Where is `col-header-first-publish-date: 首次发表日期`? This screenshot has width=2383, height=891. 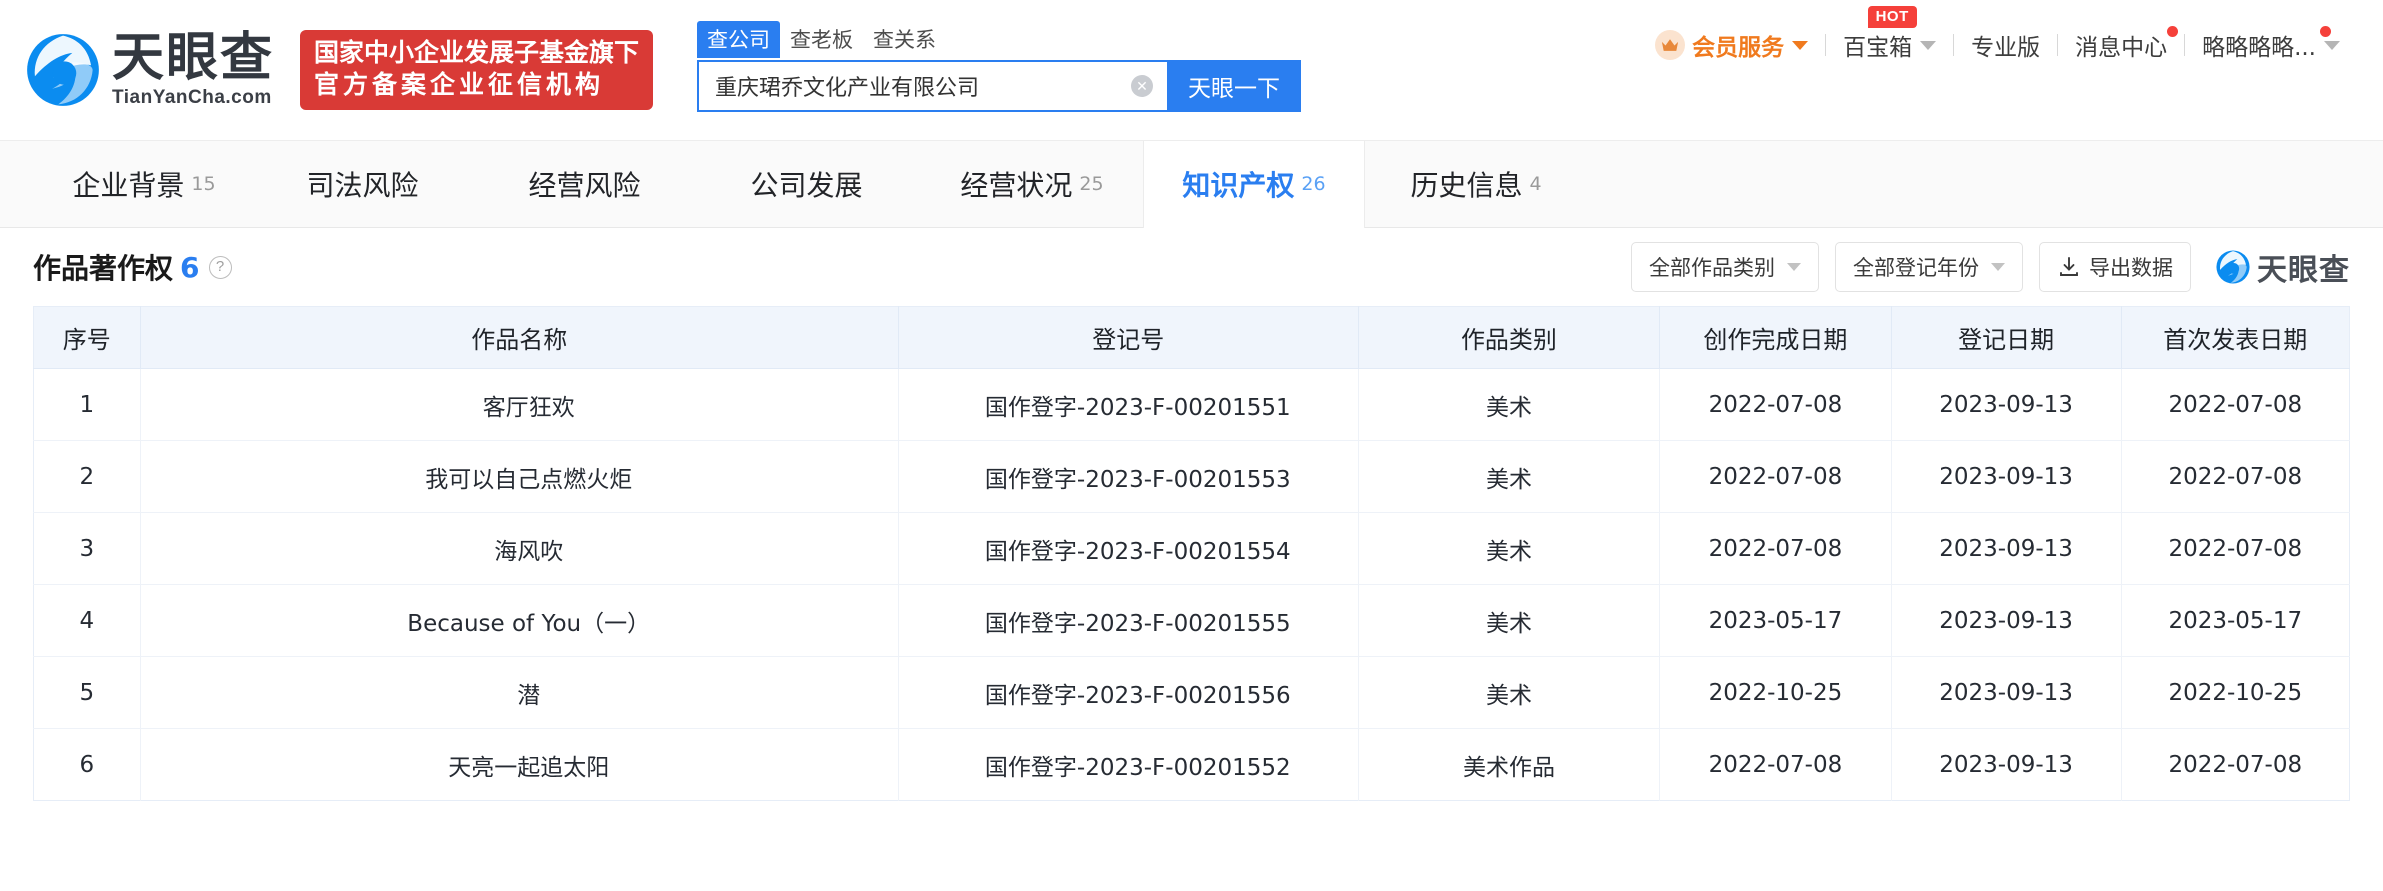
col-header-first-publish-date: 首次发表日期 is located at coordinates (2235, 337).